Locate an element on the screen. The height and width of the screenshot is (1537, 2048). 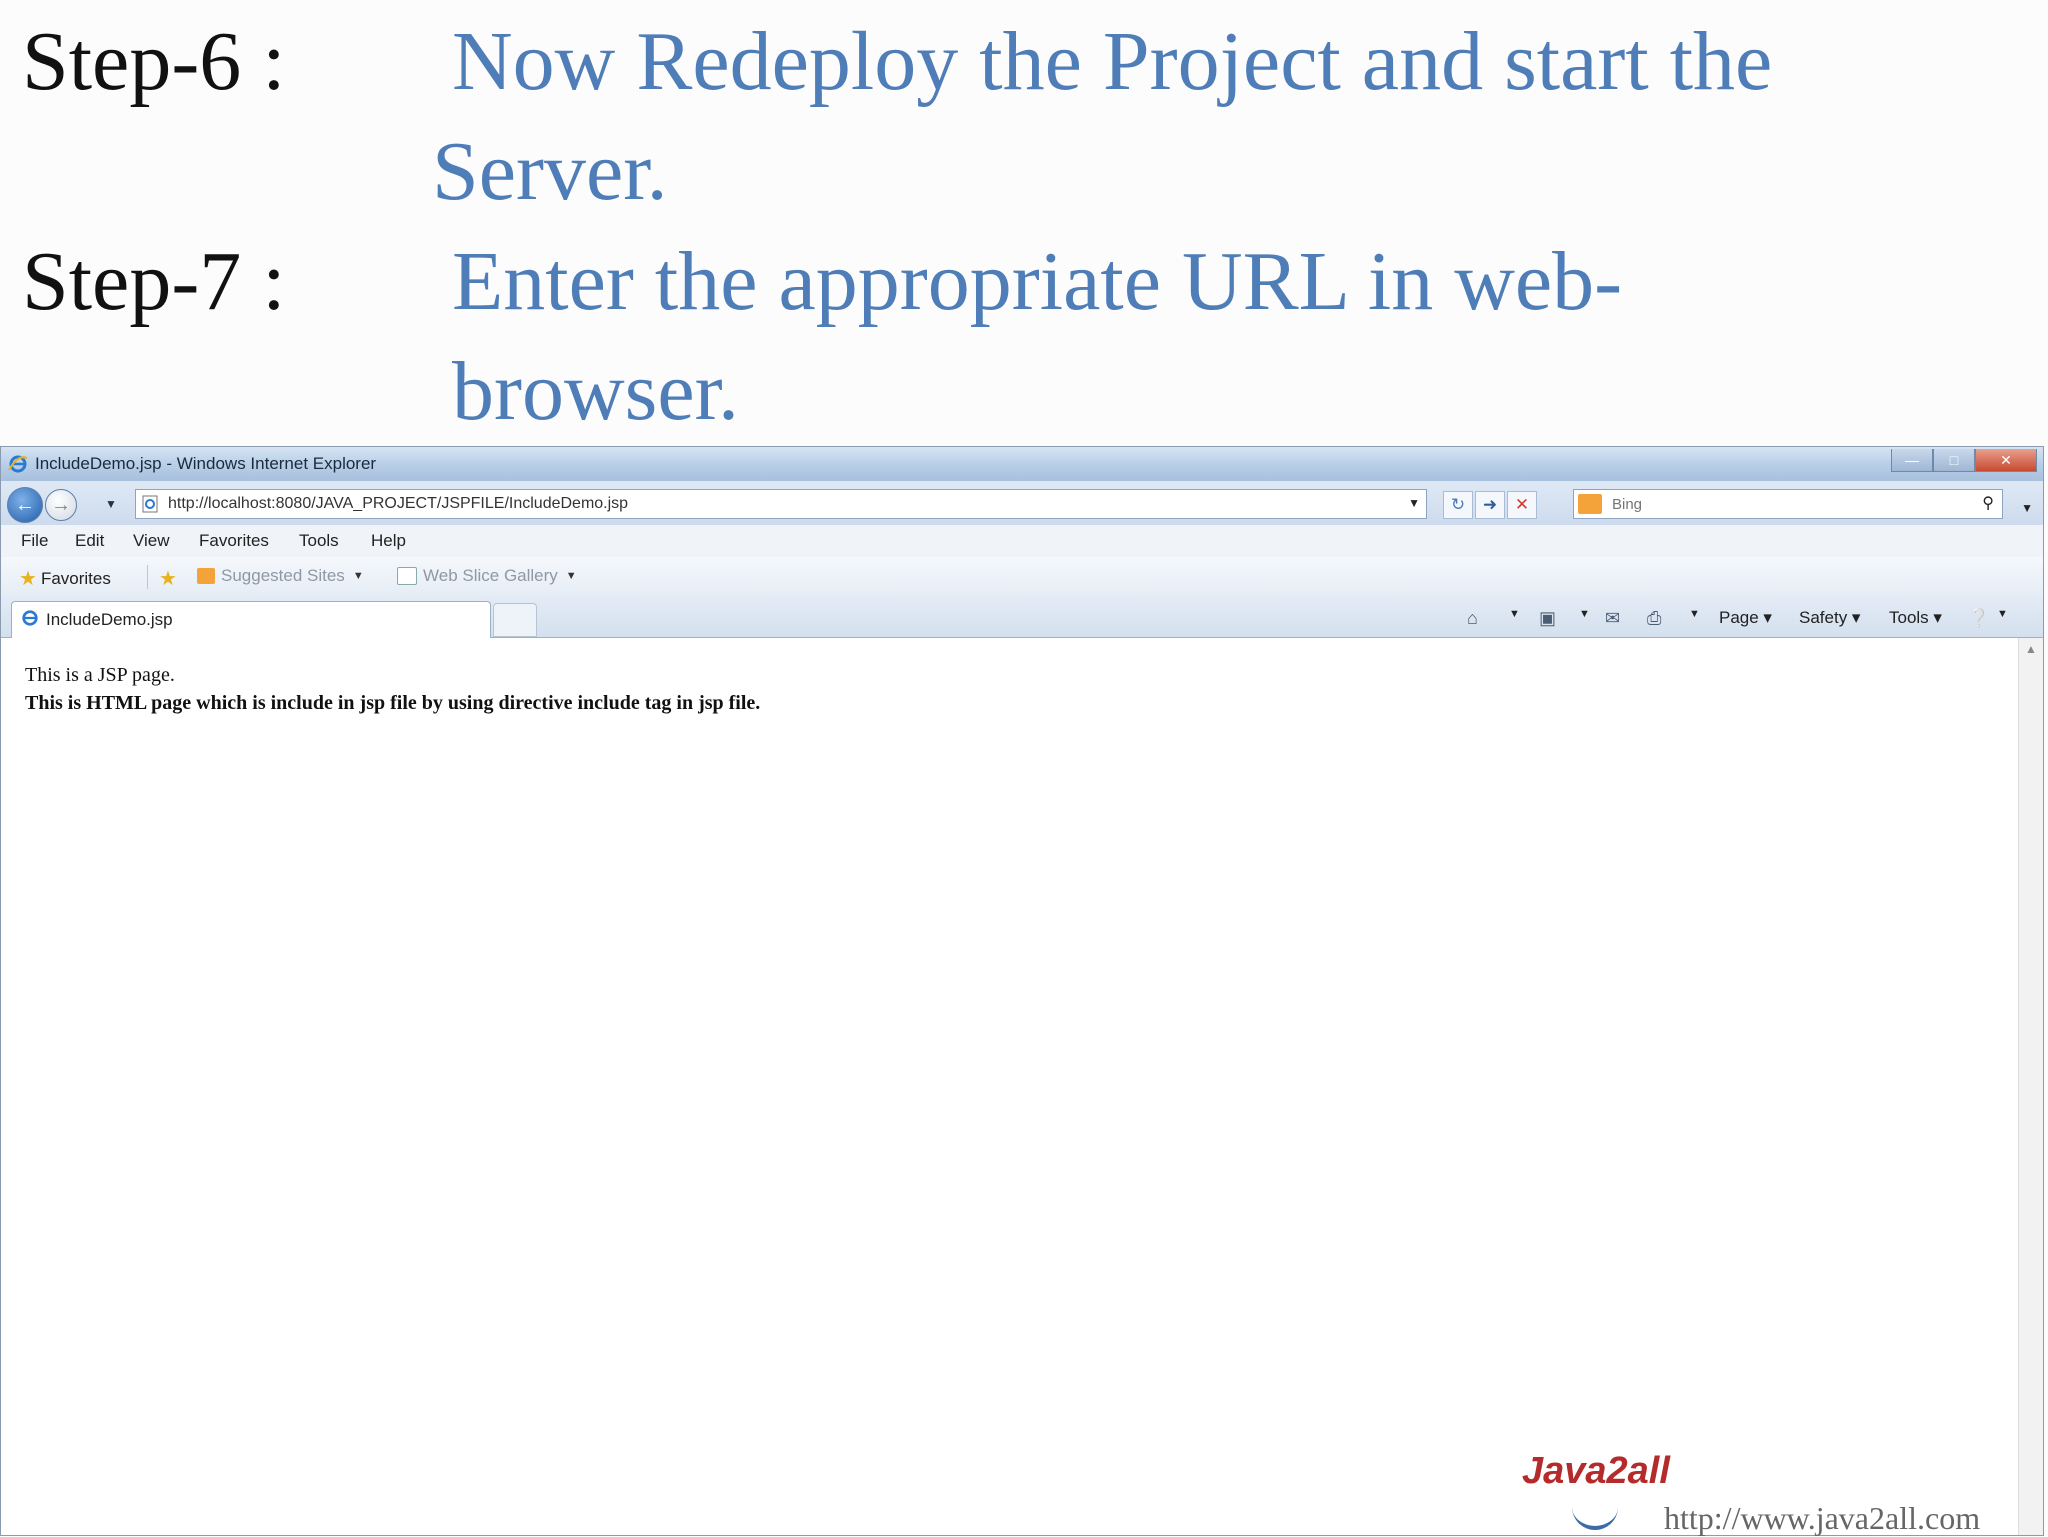
safety-menu: Safety ▾ is located at coordinates (1829, 618).